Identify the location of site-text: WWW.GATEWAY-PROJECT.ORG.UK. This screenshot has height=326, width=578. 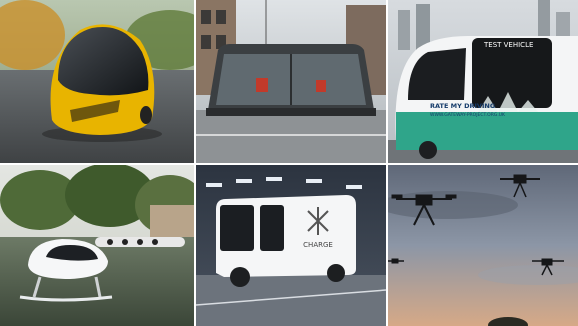
(468, 115).